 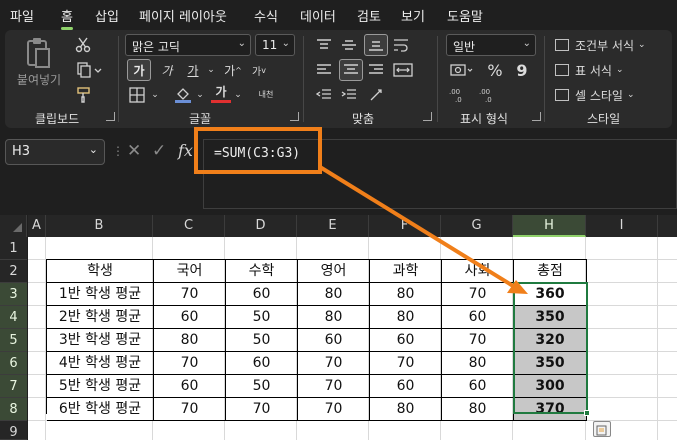 I want to click on increase-decimal-icon: .00.0, so click(x=460, y=95).